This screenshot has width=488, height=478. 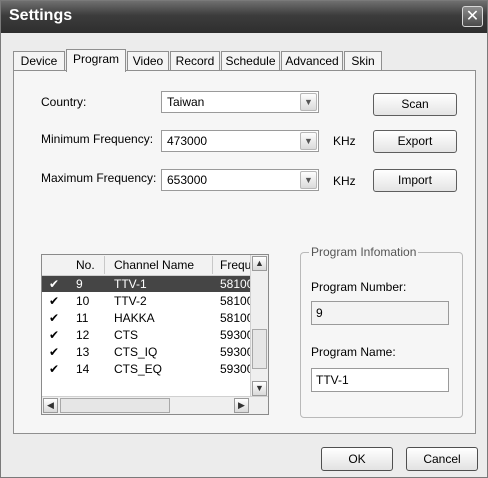 I want to click on list-item: ✔ 13 CTS_IQ 59300, so click(x=147, y=352).